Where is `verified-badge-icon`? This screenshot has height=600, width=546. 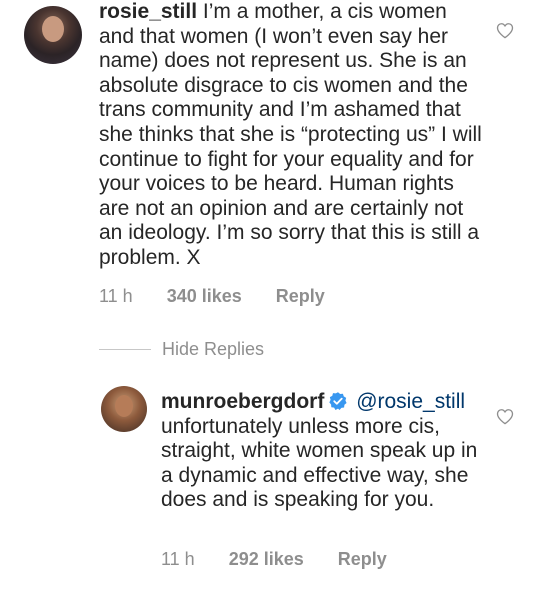 verified-badge-icon is located at coordinates (338, 401).